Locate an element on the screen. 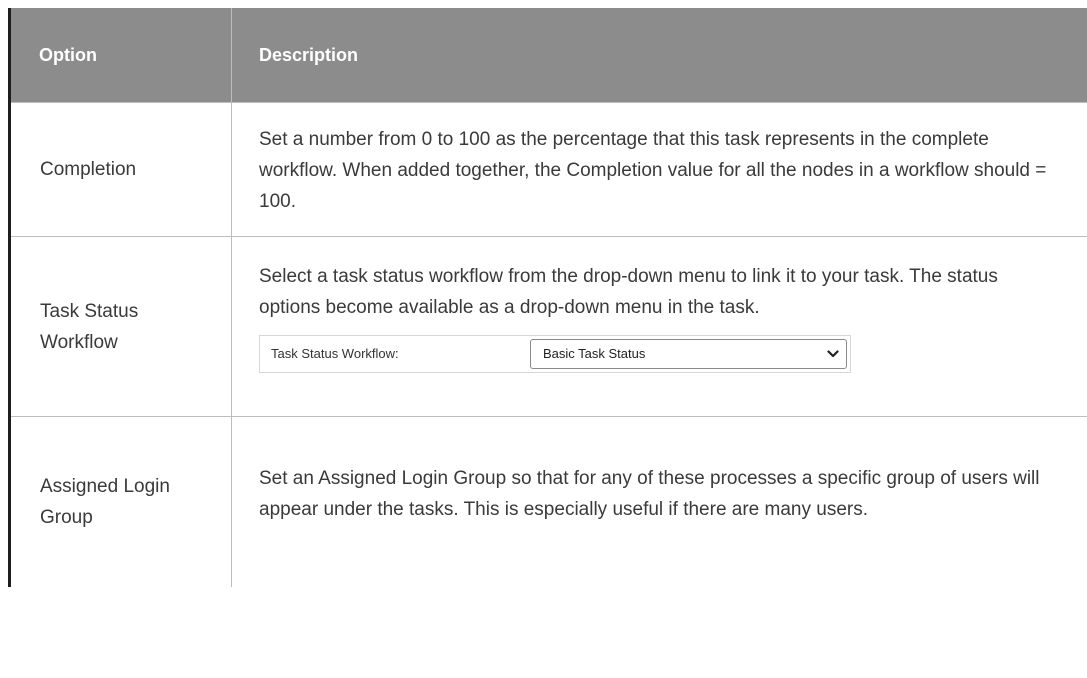 The height and width of the screenshot is (678, 1087). task-status-workflow-selected-value: Basic Task Status is located at coordinates (594, 353).